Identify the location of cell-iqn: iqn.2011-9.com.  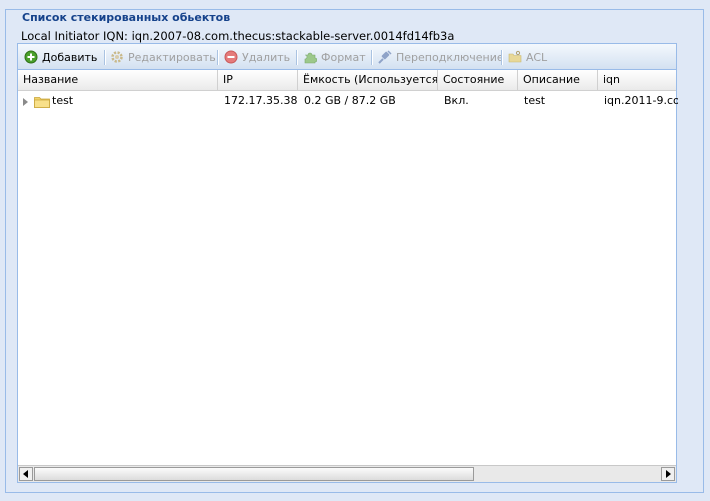
(641, 100).